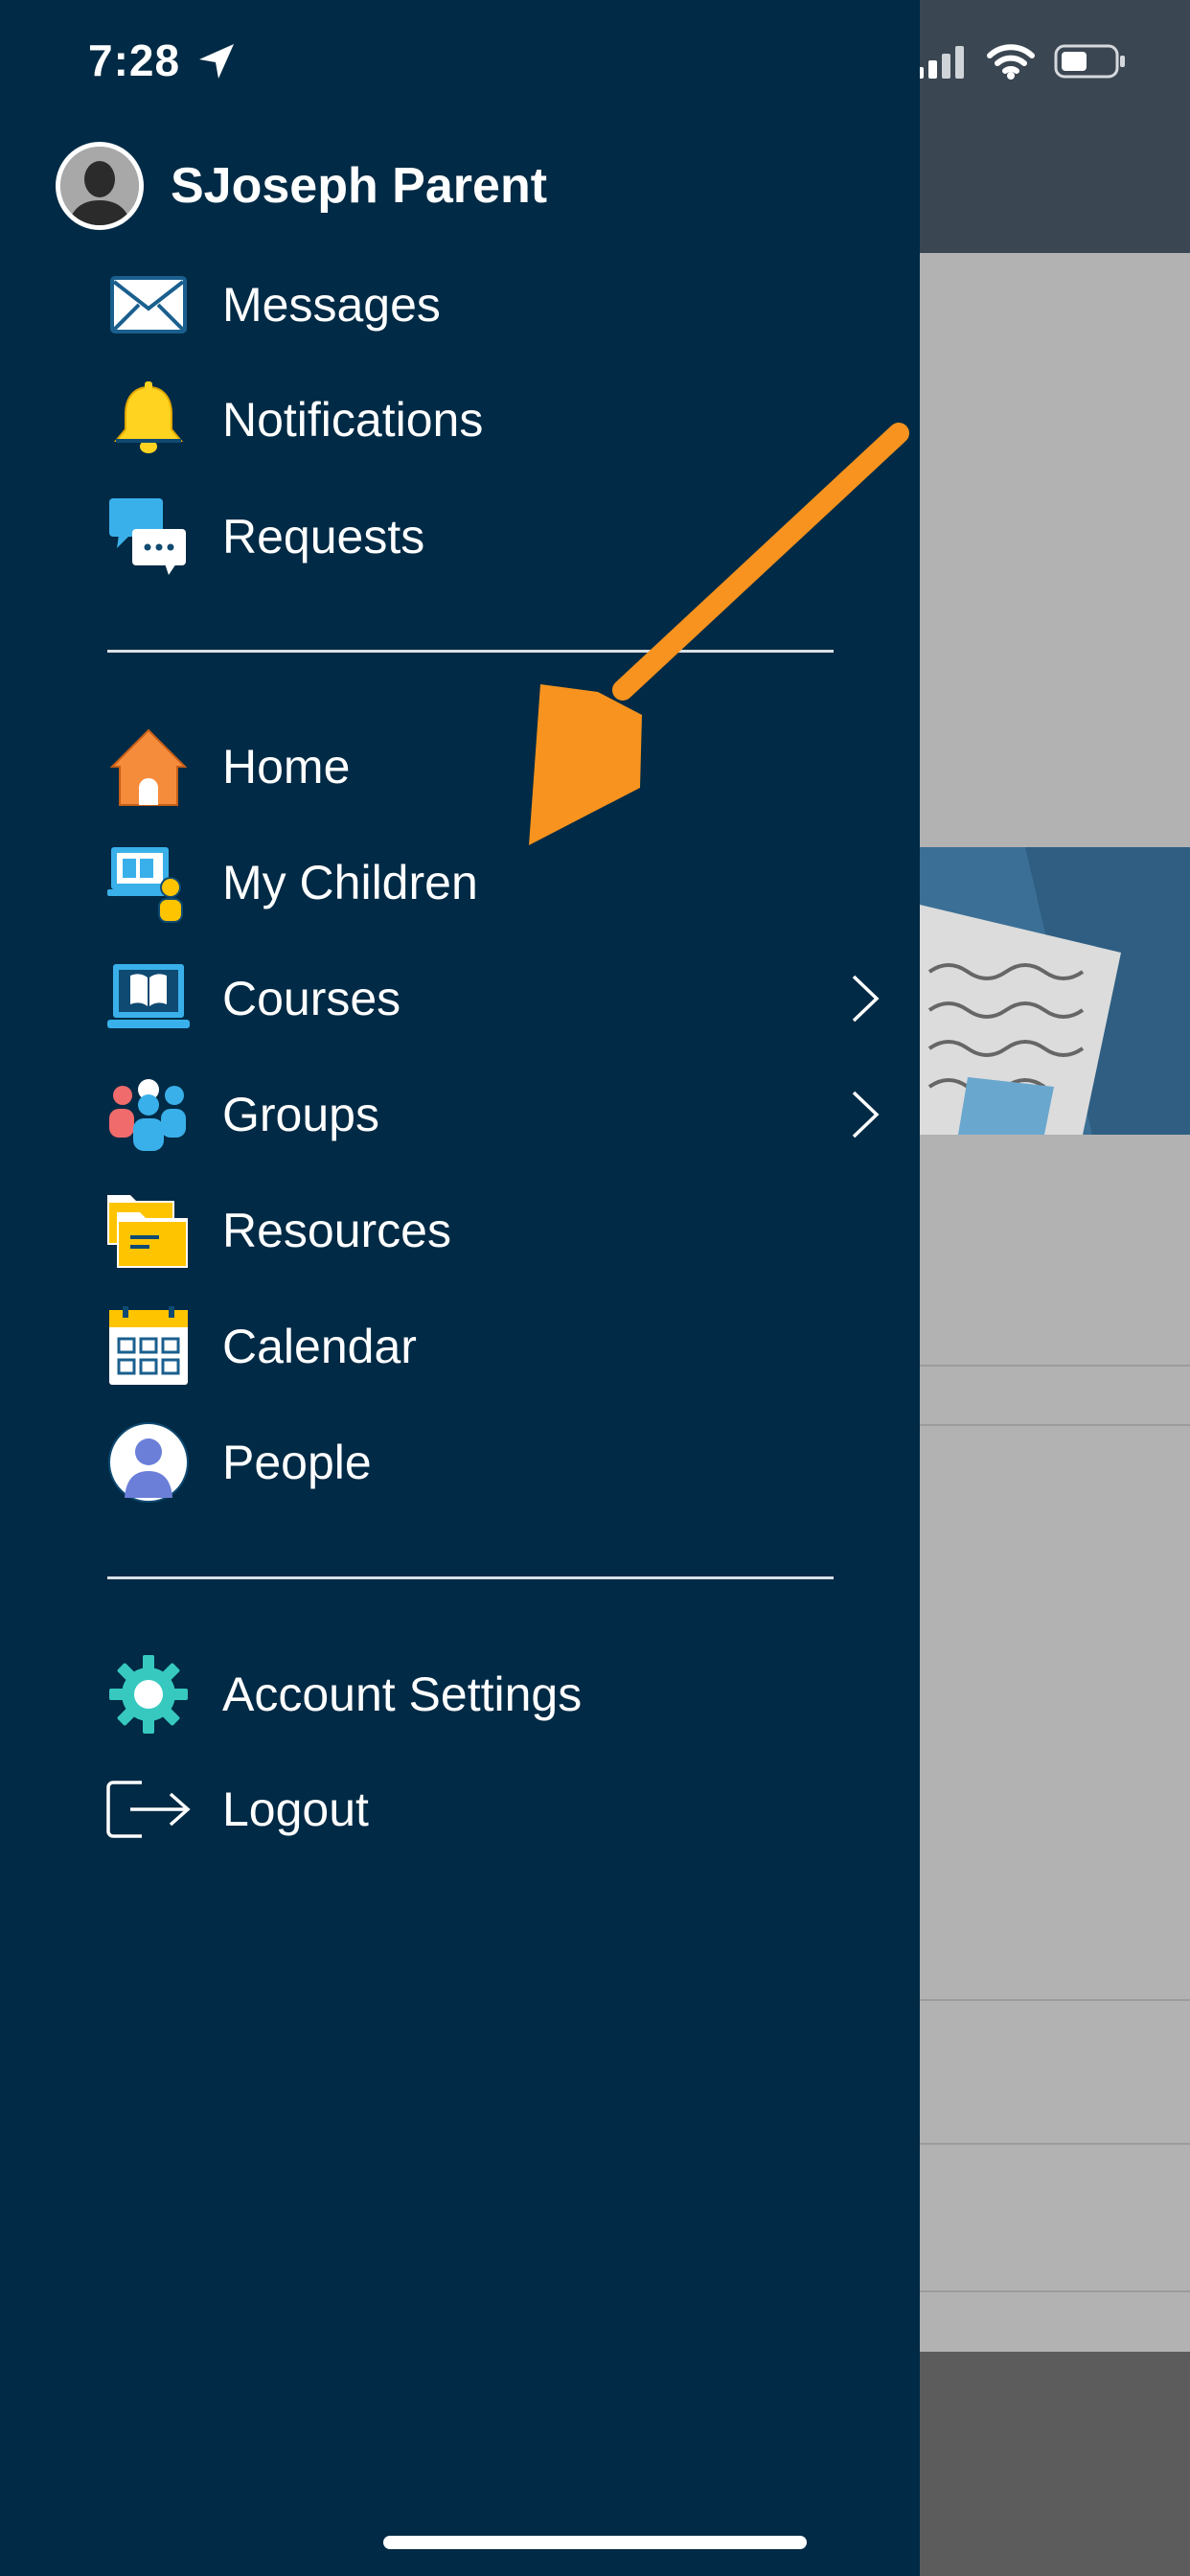 Image resolution: width=1190 pixels, height=2576 pixels. What do you see at coordinates (148, 537) in the screenshot?
I see `chat-bubbles-icon` at bounding box center [148, 537].